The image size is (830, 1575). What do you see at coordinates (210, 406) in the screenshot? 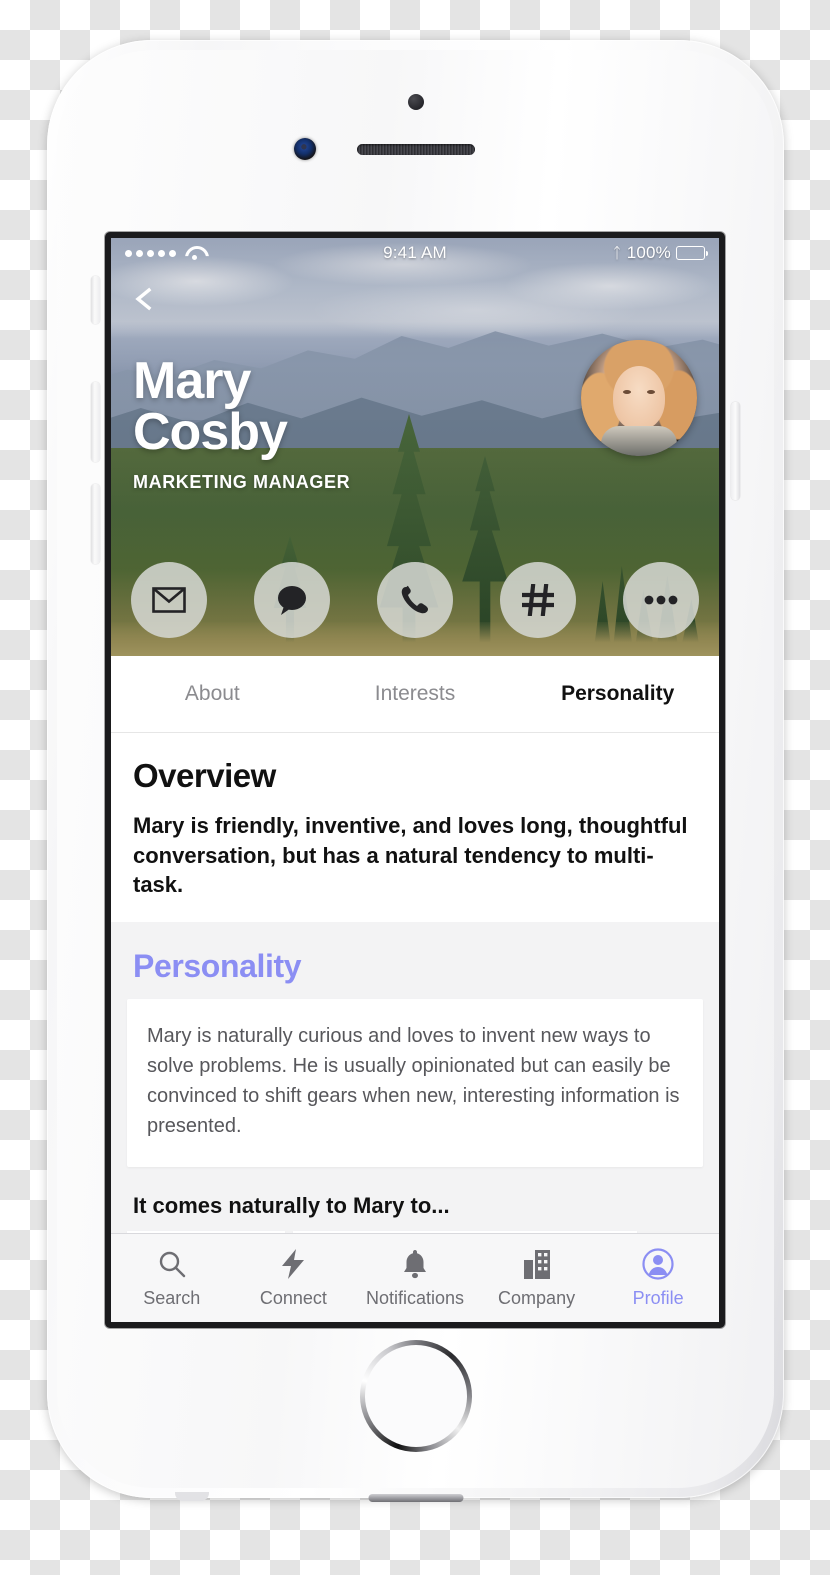
I see `page-title: Mary Cosby` at bounding box center [210, 406].